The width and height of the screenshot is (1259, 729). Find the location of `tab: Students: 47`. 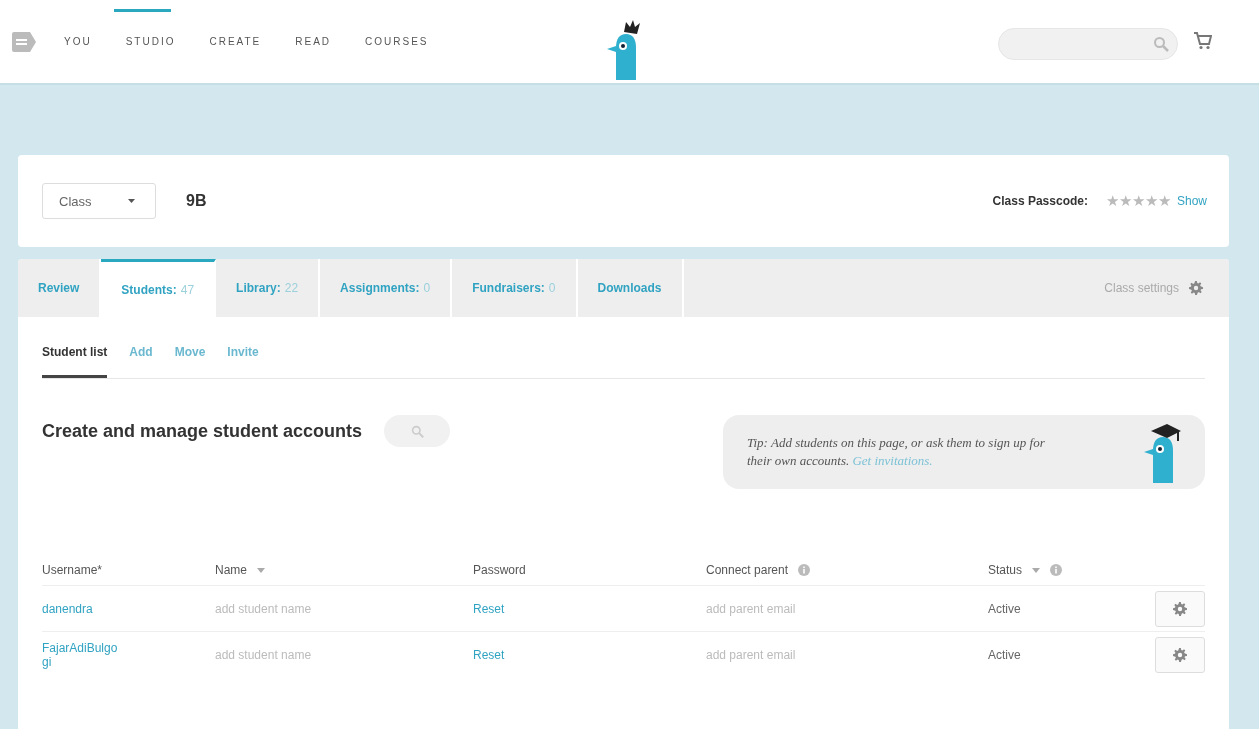

tab: Students: 47 is located at coordinates (159, 288).